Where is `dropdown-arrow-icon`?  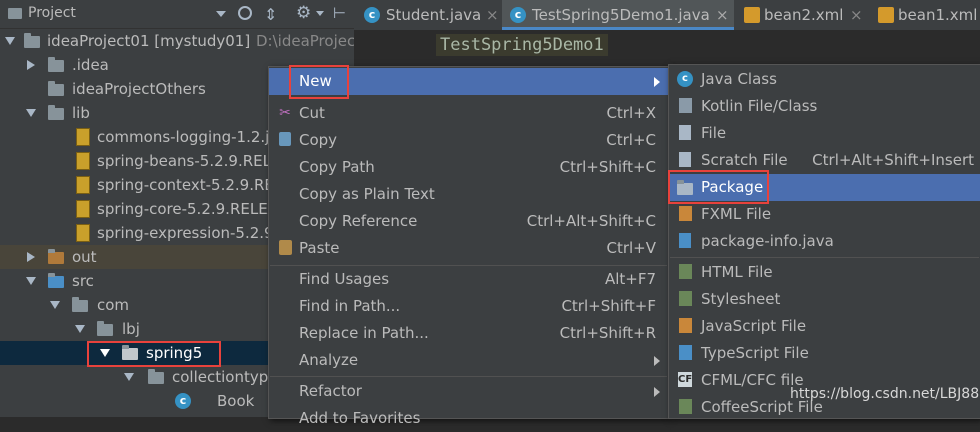
dropdown-arrow-icon is located at coordinates (221, 14).